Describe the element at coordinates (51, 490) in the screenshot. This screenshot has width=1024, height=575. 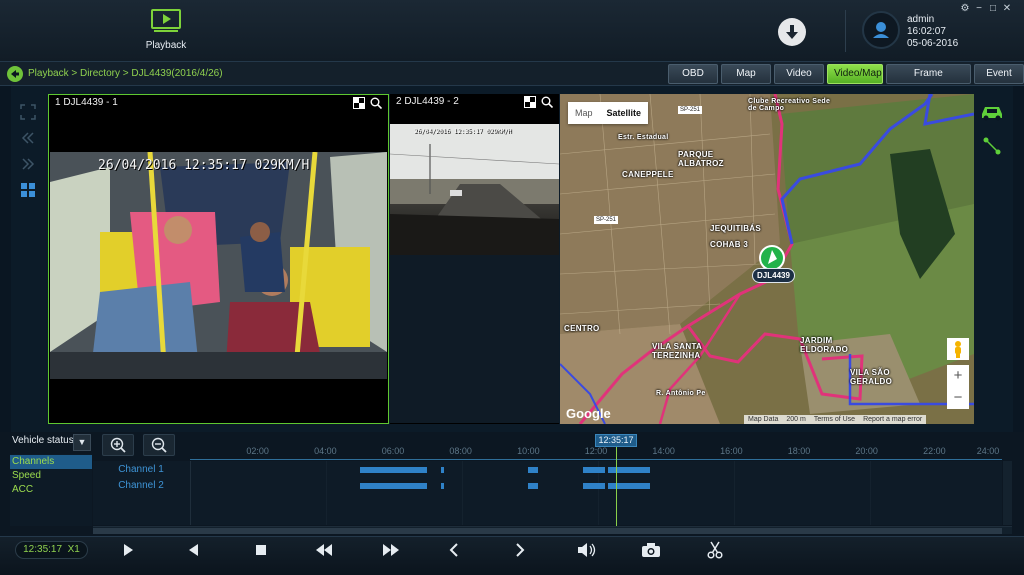
I see `status-item-acc: ACC` at that location.